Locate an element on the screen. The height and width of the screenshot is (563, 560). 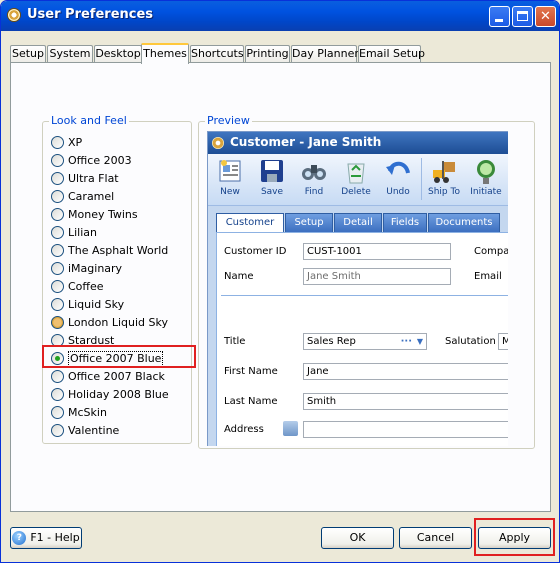
tab-setup: Setup is located at coordinates (28, 54).